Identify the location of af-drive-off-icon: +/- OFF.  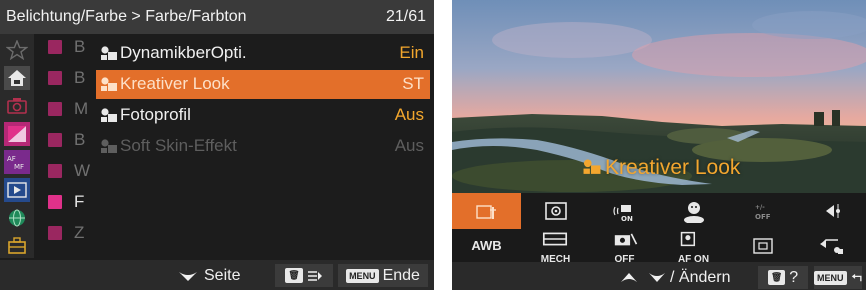
(763, 212).